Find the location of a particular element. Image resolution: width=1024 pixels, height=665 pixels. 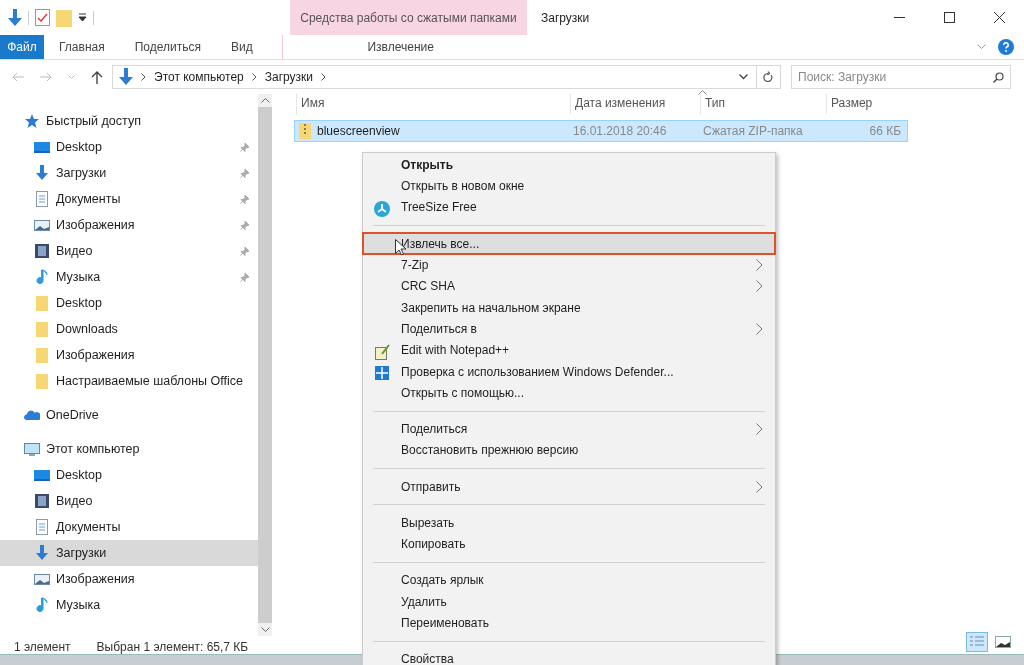

file-row: bluescreenview 16.01.2018 20:46 Сжатая ZIP-папка 66 КБ is located at coordinates (601, 131).